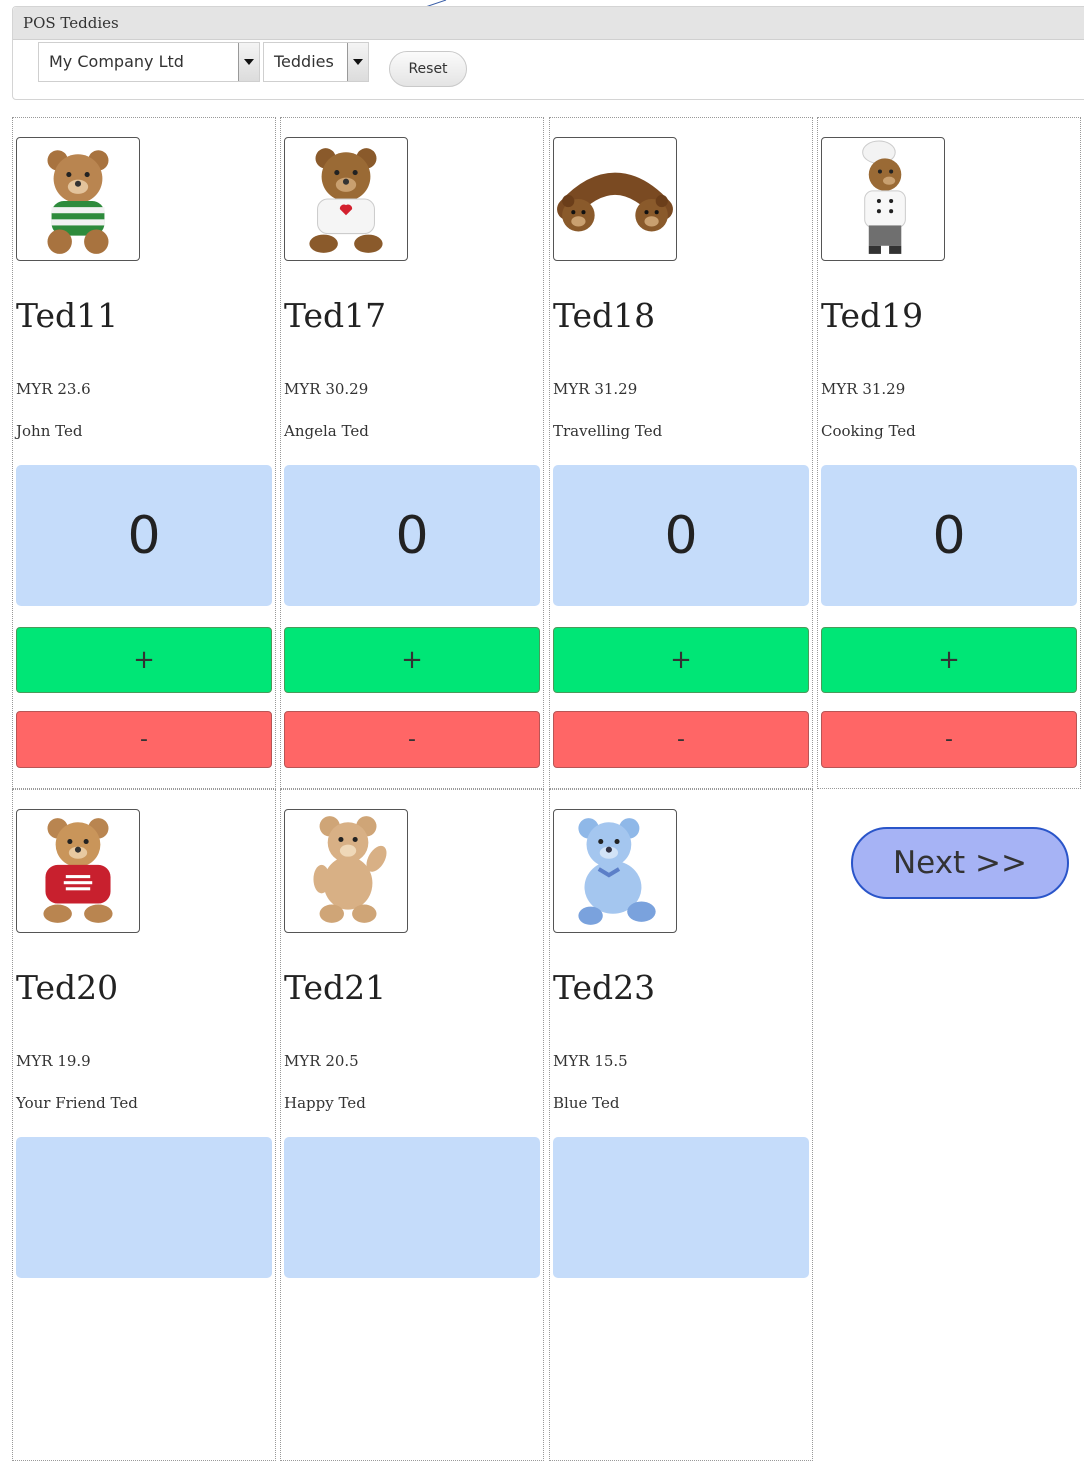 Image resolution: width=1084 pixels, height=1461 pixels. Describe the element at coordinates (548, 23) in the screenshot. I see `panel-title: POS Teddies` at that location.